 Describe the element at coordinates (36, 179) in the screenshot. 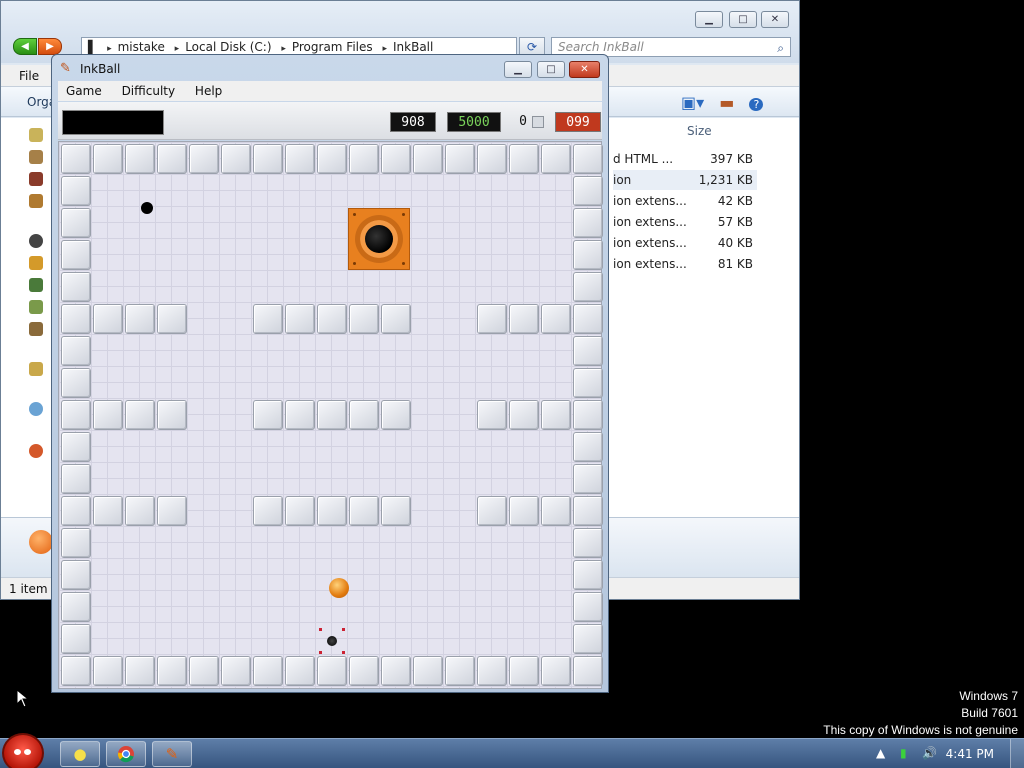

I see `downloads-icon` at that location.